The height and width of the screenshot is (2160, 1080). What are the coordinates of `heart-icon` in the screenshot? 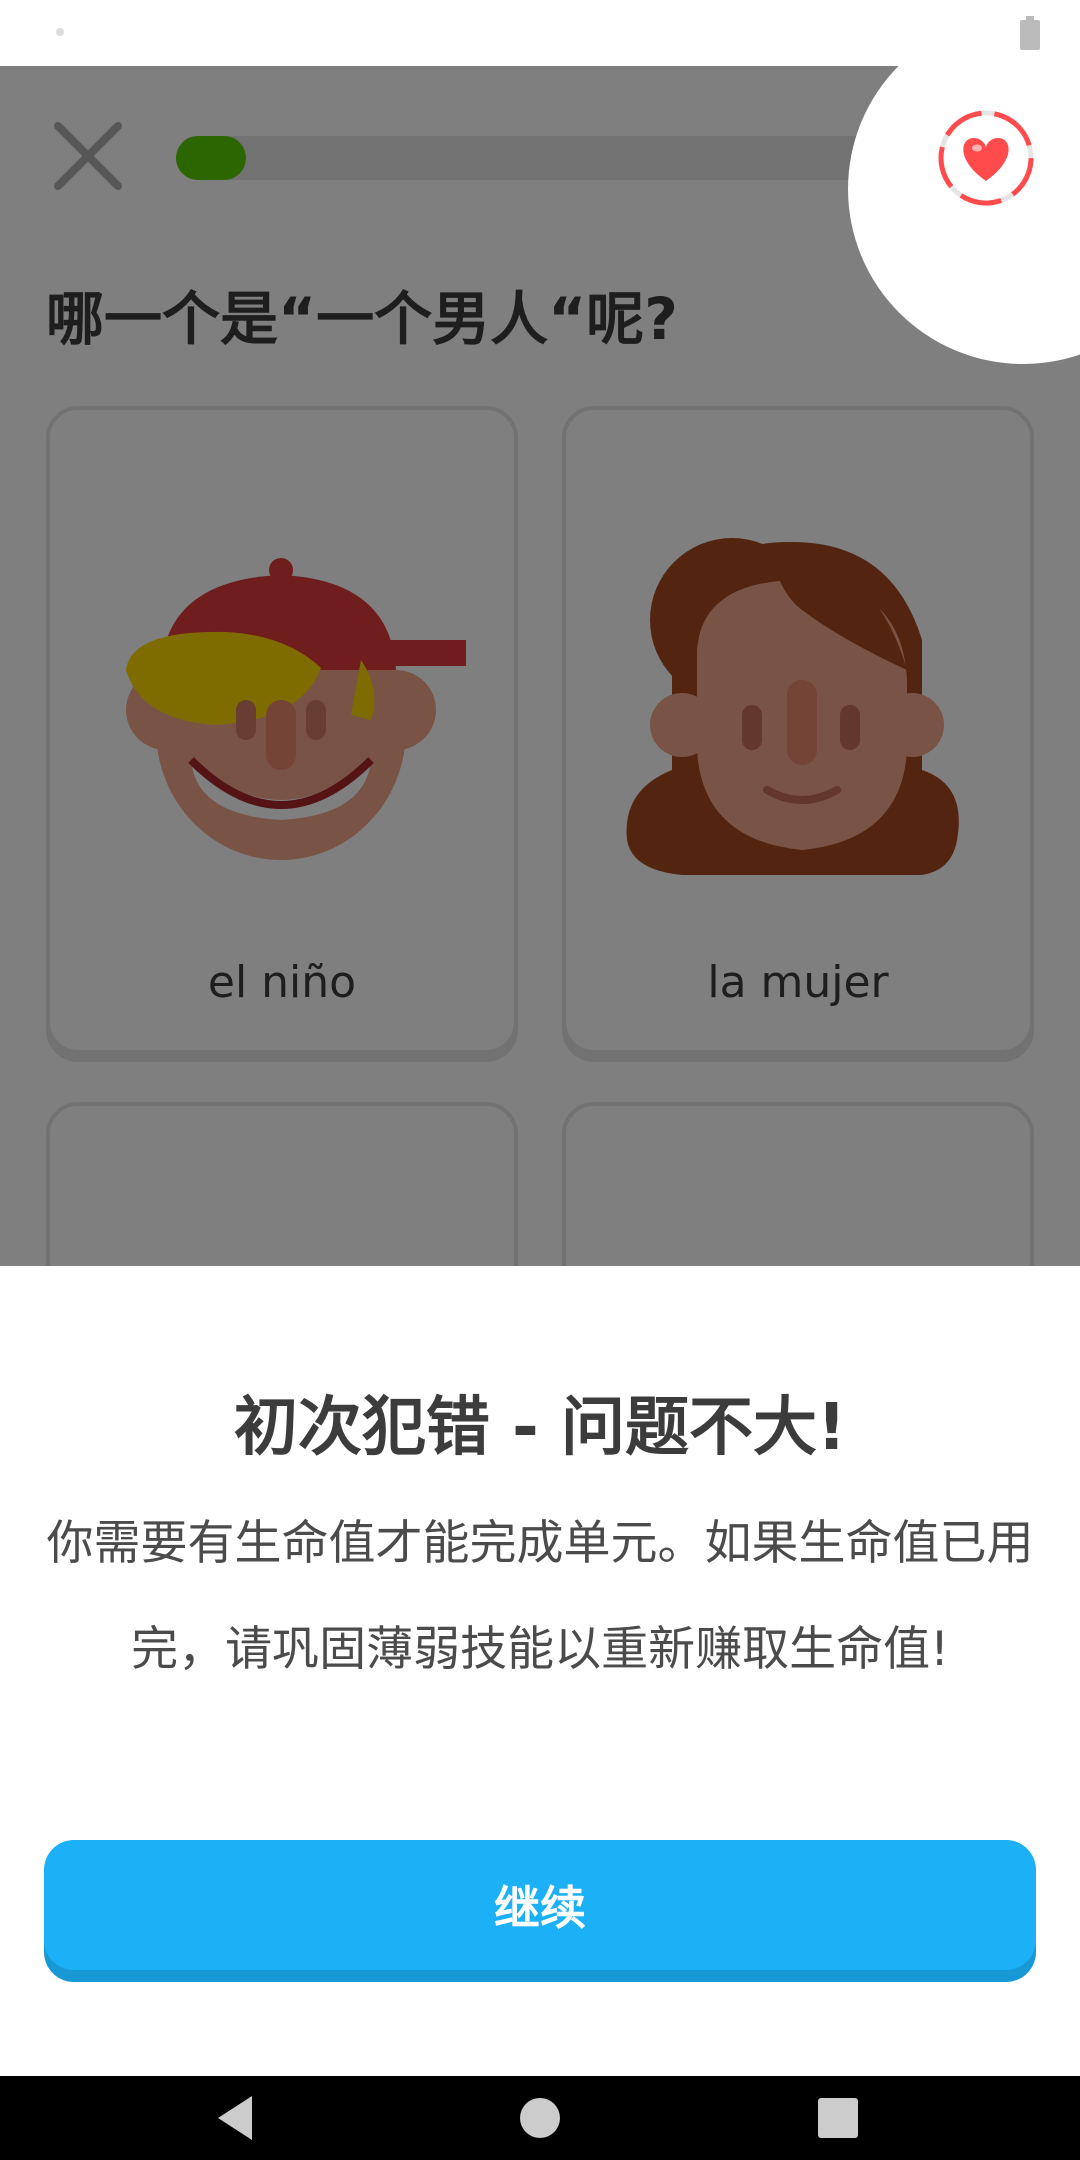 It's located at (986, 158).